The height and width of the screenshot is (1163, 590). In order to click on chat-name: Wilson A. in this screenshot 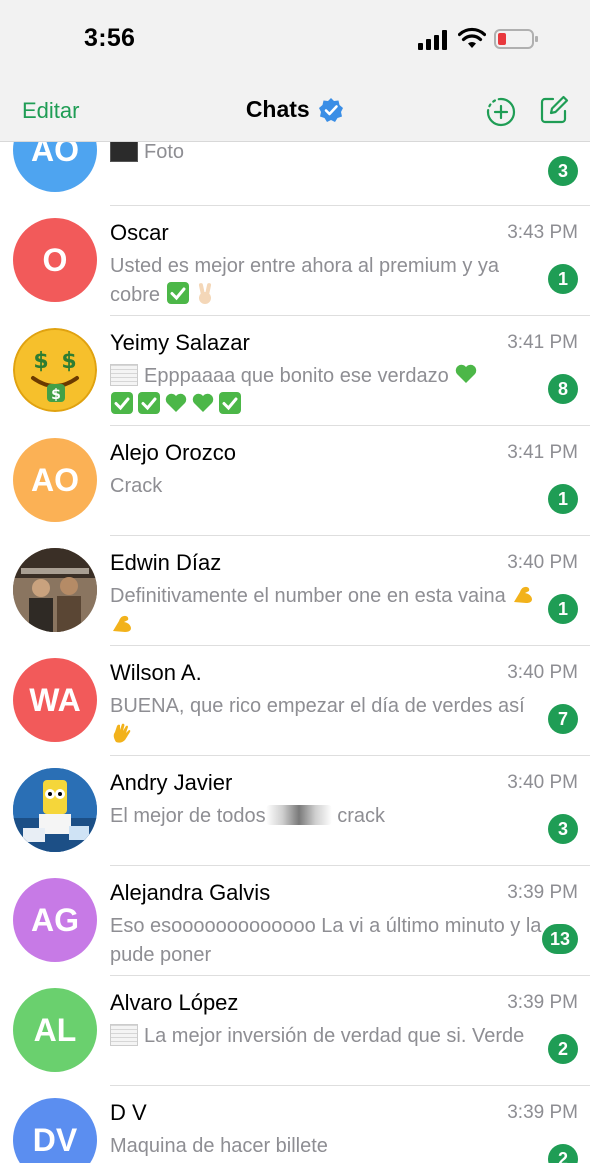, I will do `click(156, 672)`.